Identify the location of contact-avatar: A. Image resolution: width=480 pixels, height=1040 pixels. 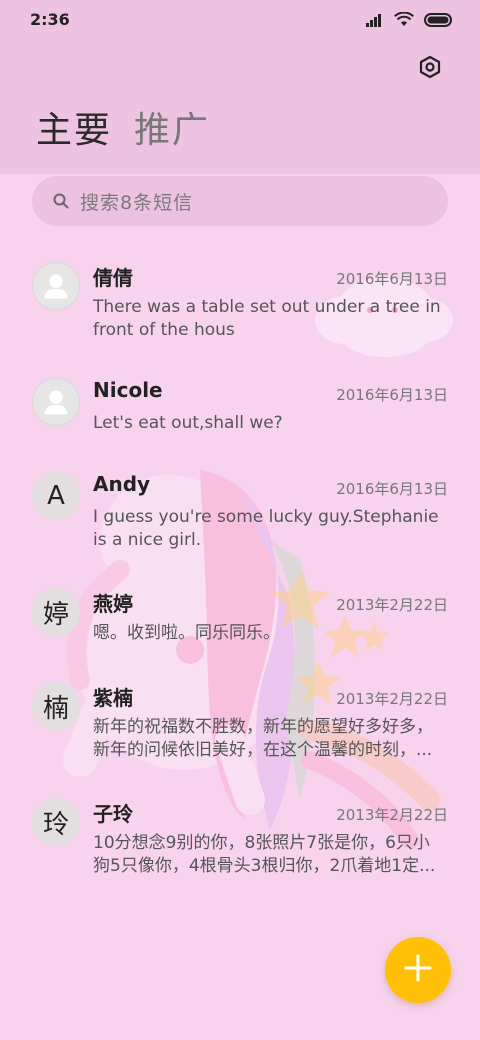
(56, 496).